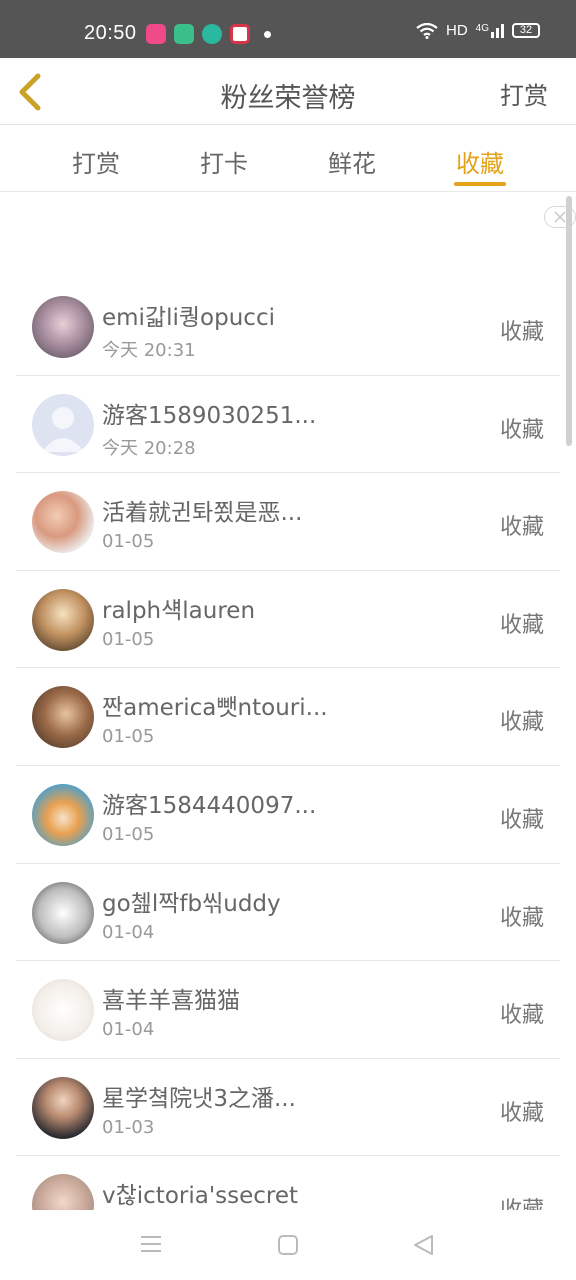  I want to click on tab-favorites: 收藏, so click(480, 161).